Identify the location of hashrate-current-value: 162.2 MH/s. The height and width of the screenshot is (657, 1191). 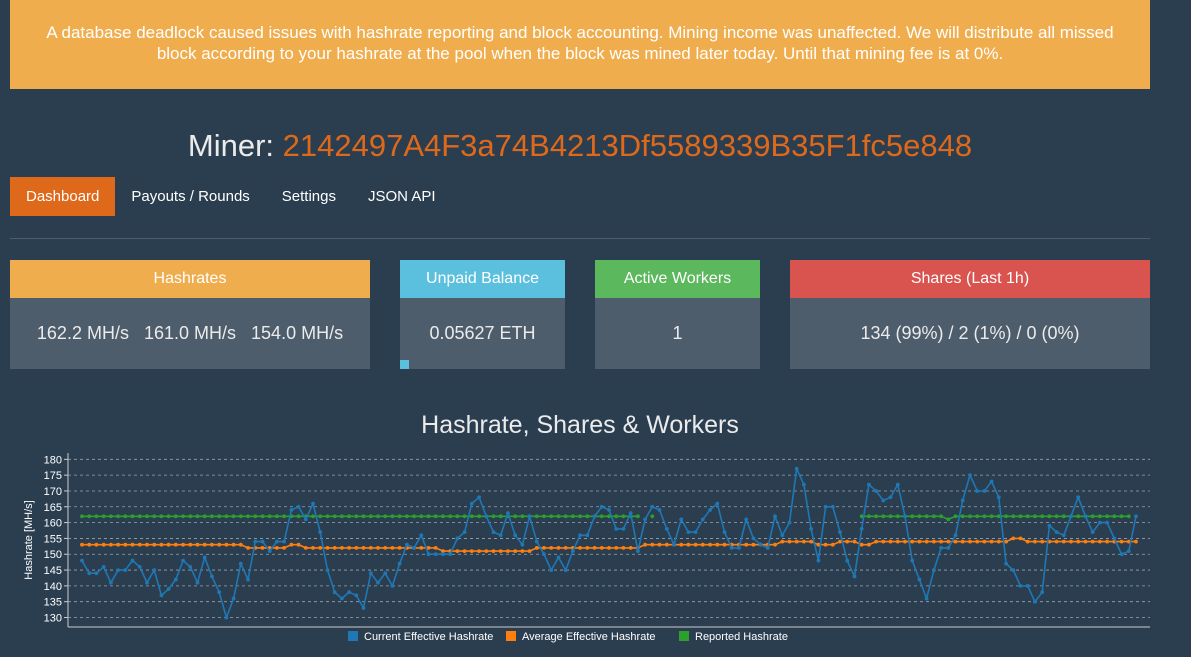
(82, 333).